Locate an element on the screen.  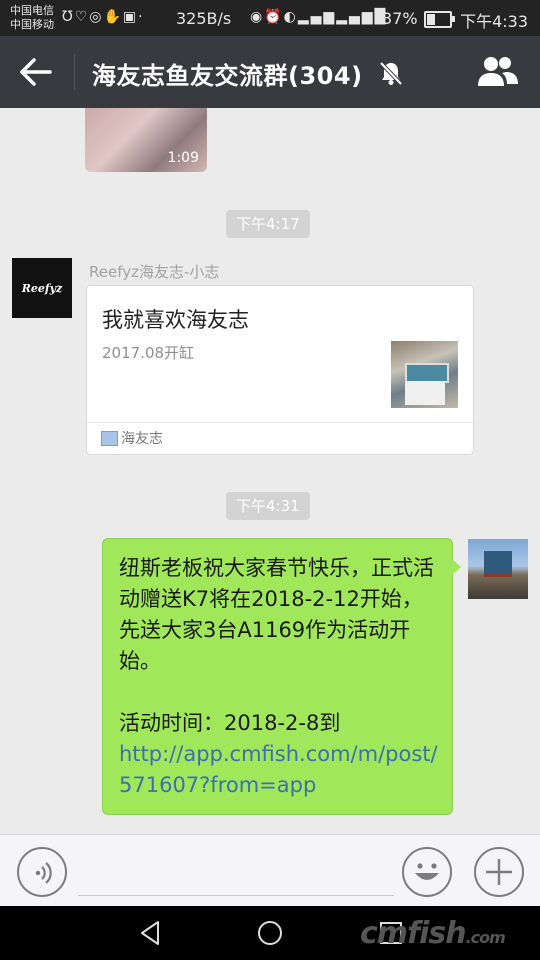
avatar-logo-text: Reefyz is located at coordinates (42, 288).